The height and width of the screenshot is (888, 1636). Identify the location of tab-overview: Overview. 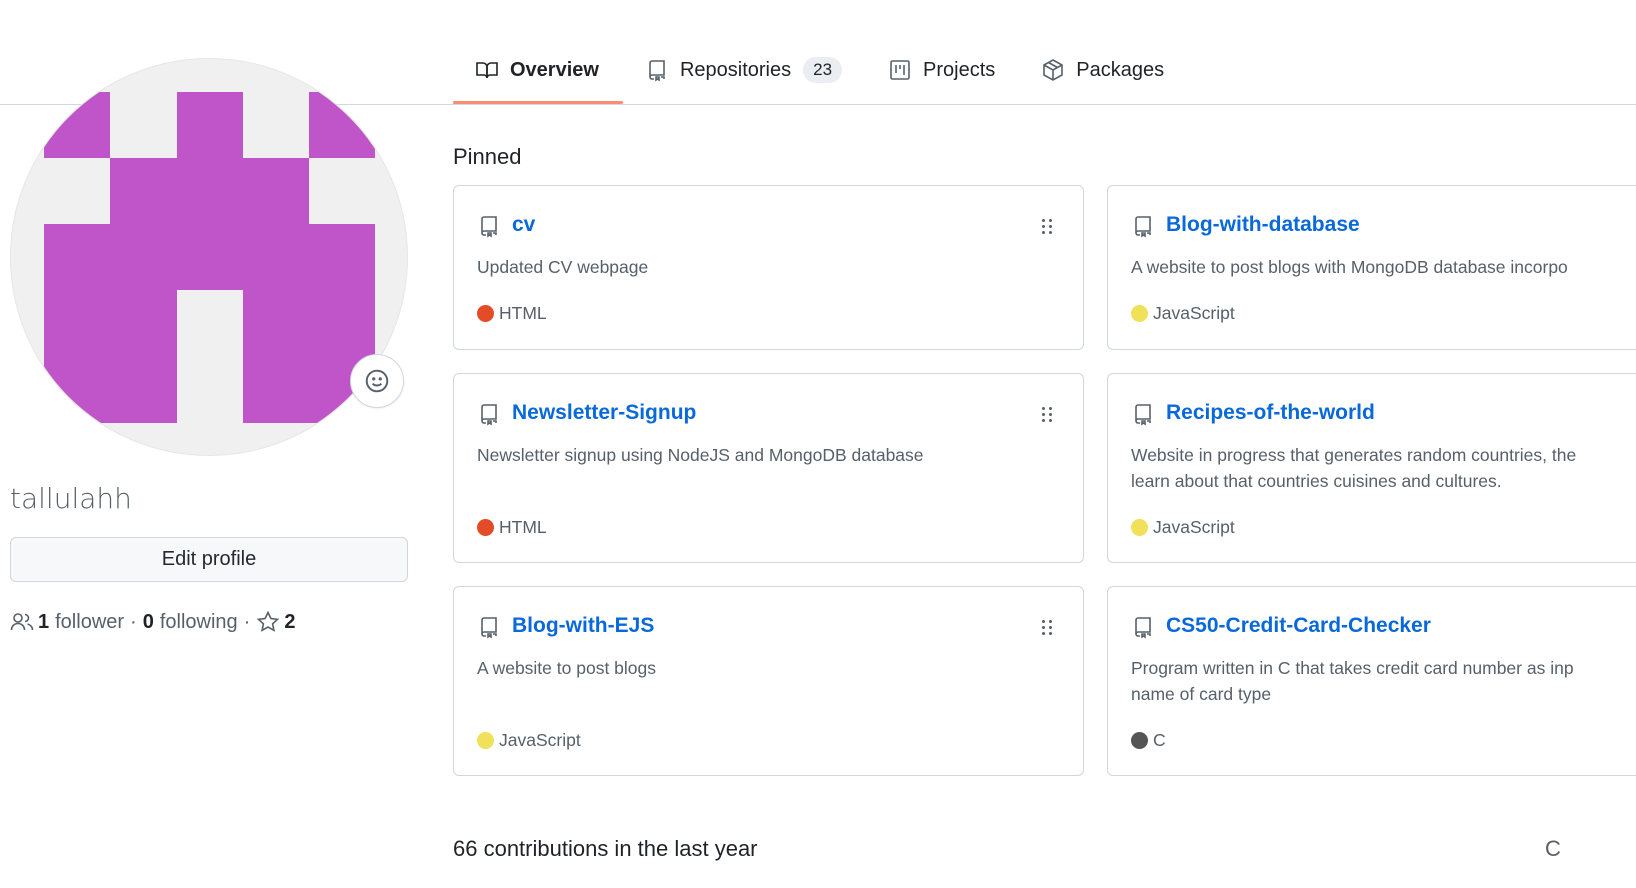
(538, 72).